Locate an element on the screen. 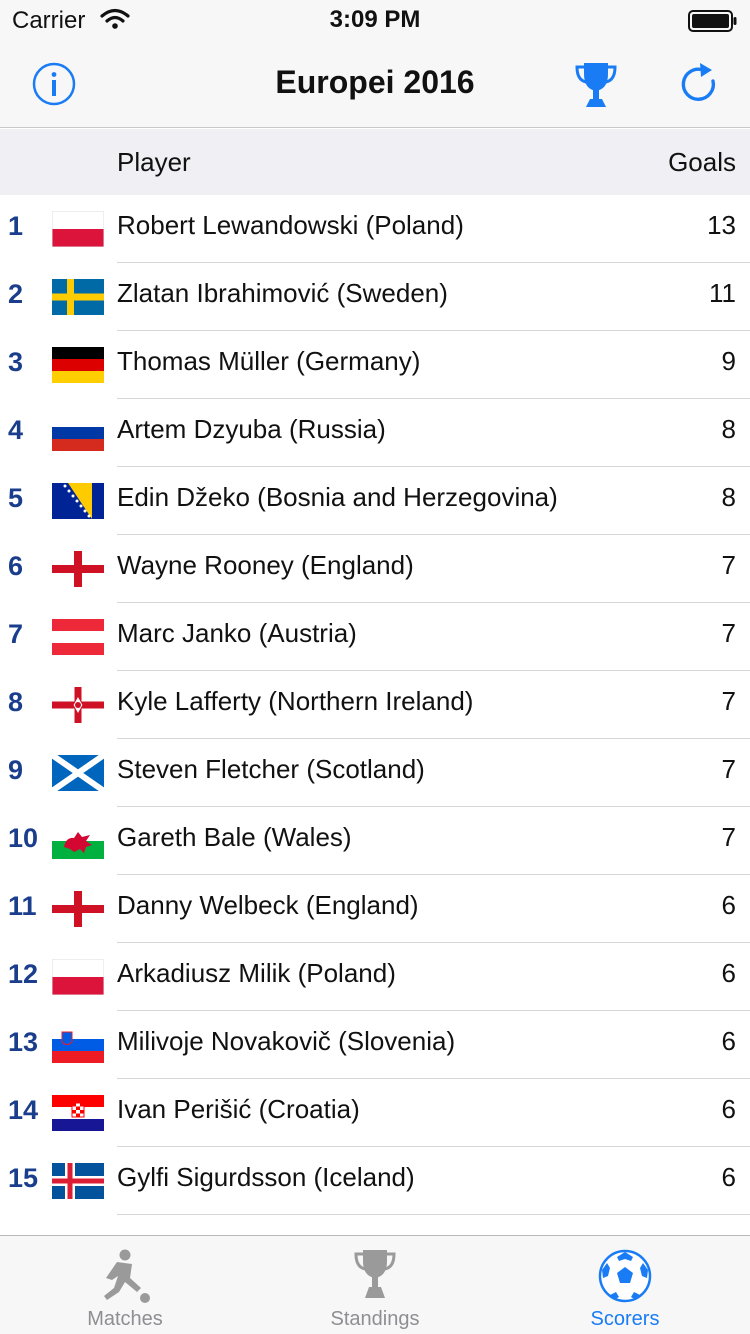 This screenshot has height=1334, width=750. scotland-flag-icon is located at coordinates (78, 773).